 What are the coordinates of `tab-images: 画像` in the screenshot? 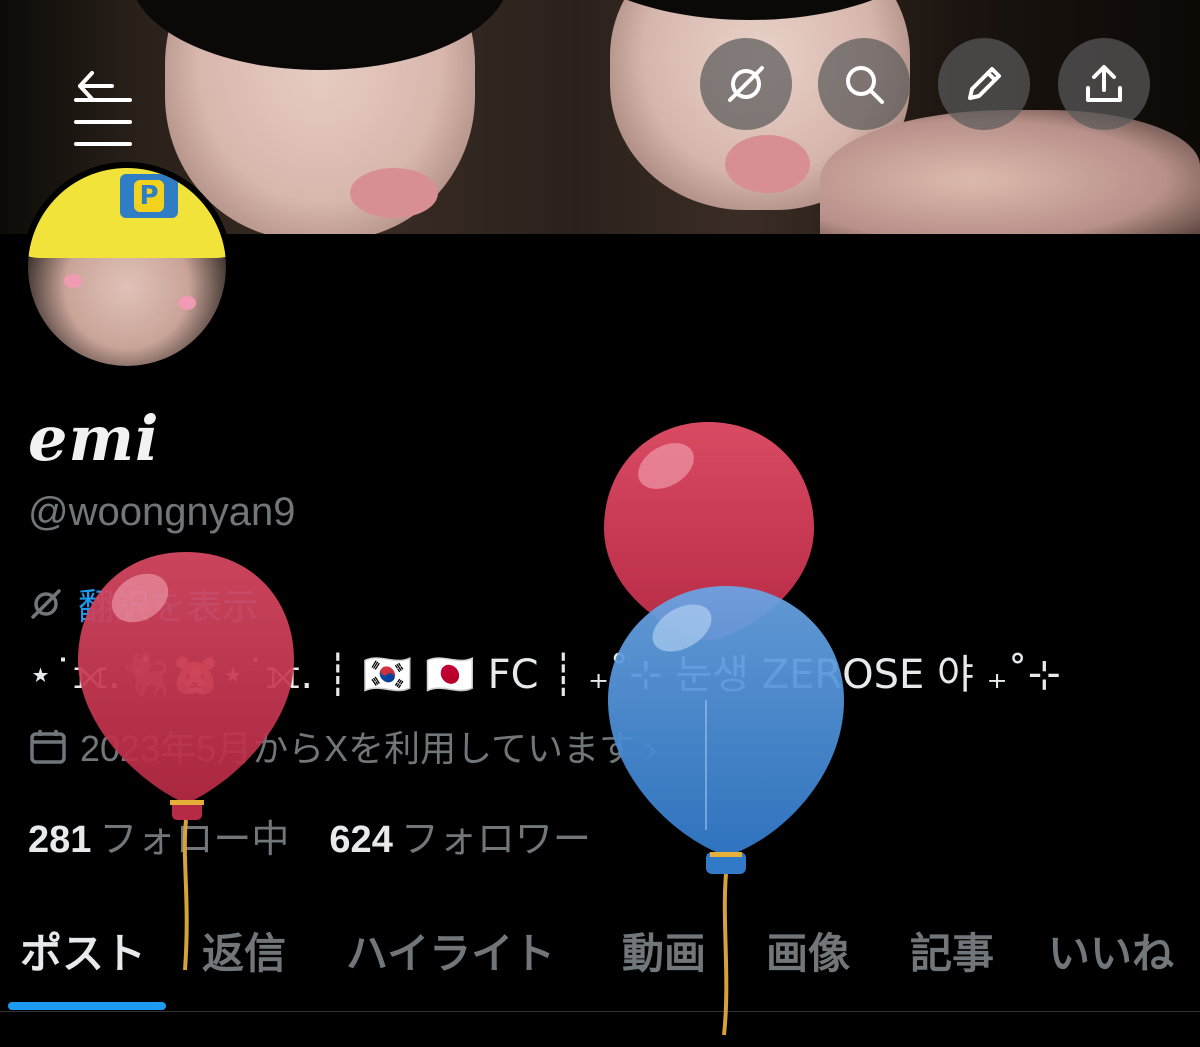 It's located at (808, 950).